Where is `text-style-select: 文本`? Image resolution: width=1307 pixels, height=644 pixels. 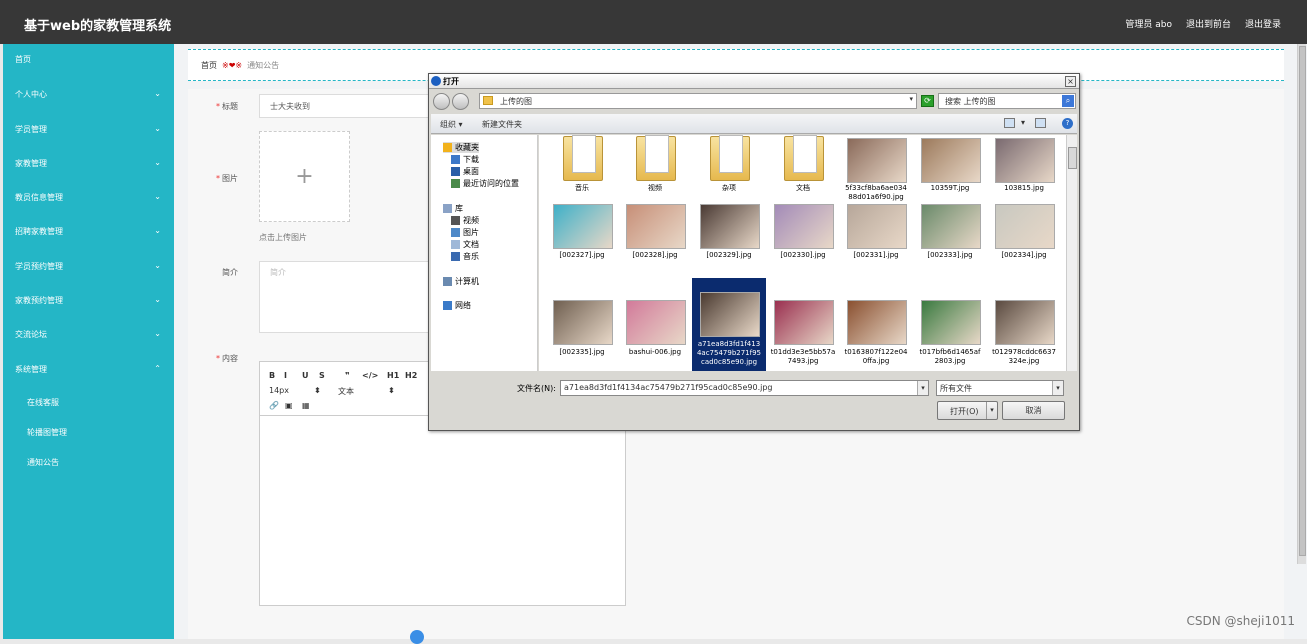 text-style-select: 文本 is located at coordinates (346, 391).